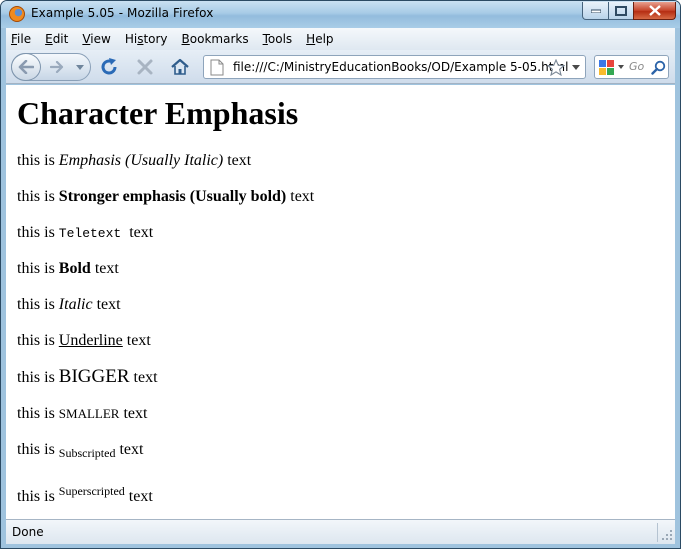  I want to click on bigger-text: BIGGER, so click(94, 376).